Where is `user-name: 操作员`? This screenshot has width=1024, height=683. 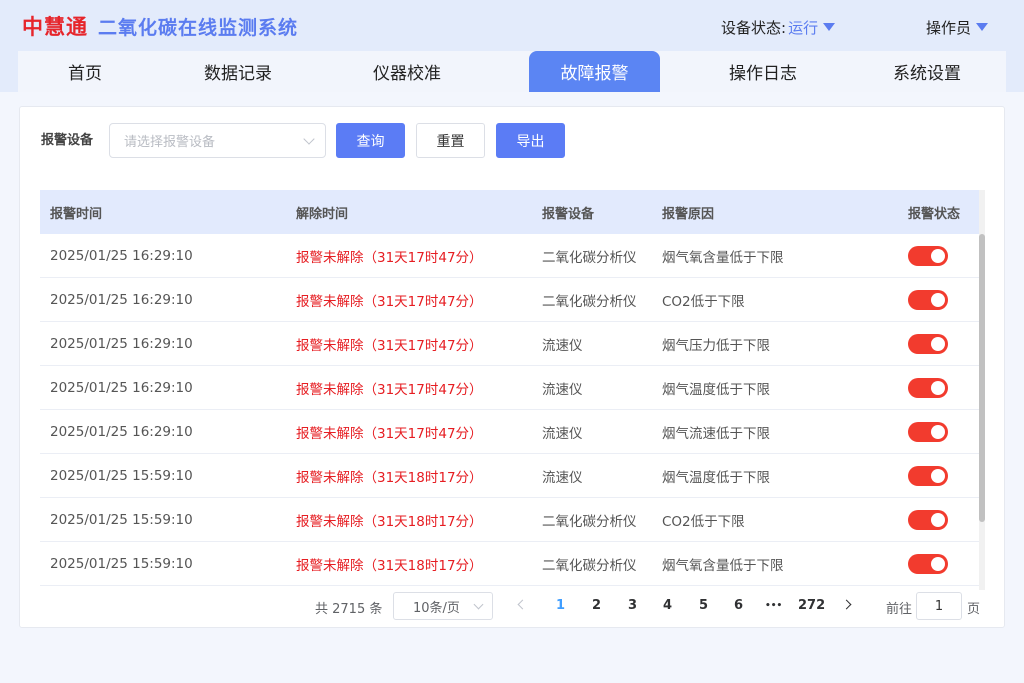 user-name: 操作员 is located at coordinates (949, 27).